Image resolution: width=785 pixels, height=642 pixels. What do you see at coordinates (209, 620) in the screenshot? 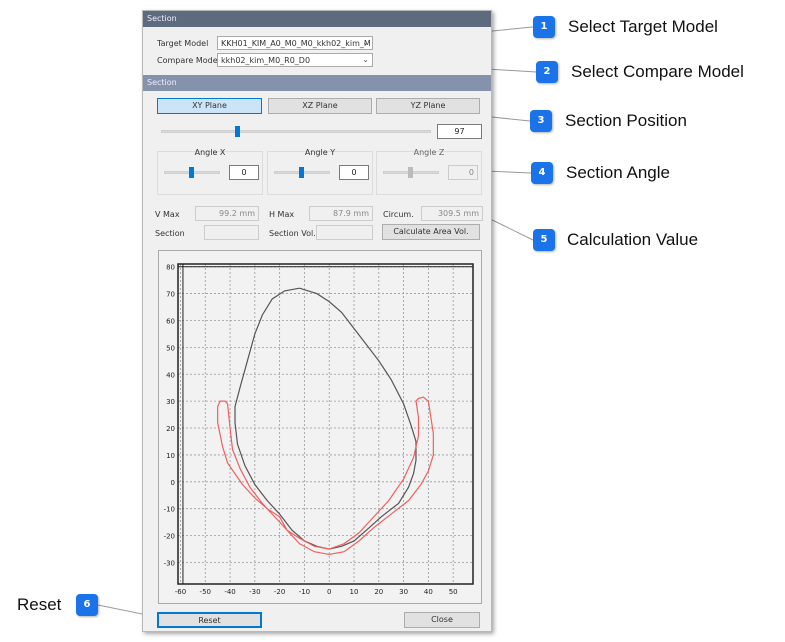
I see `reset-button: Reset` at bounding box center [209, 620].